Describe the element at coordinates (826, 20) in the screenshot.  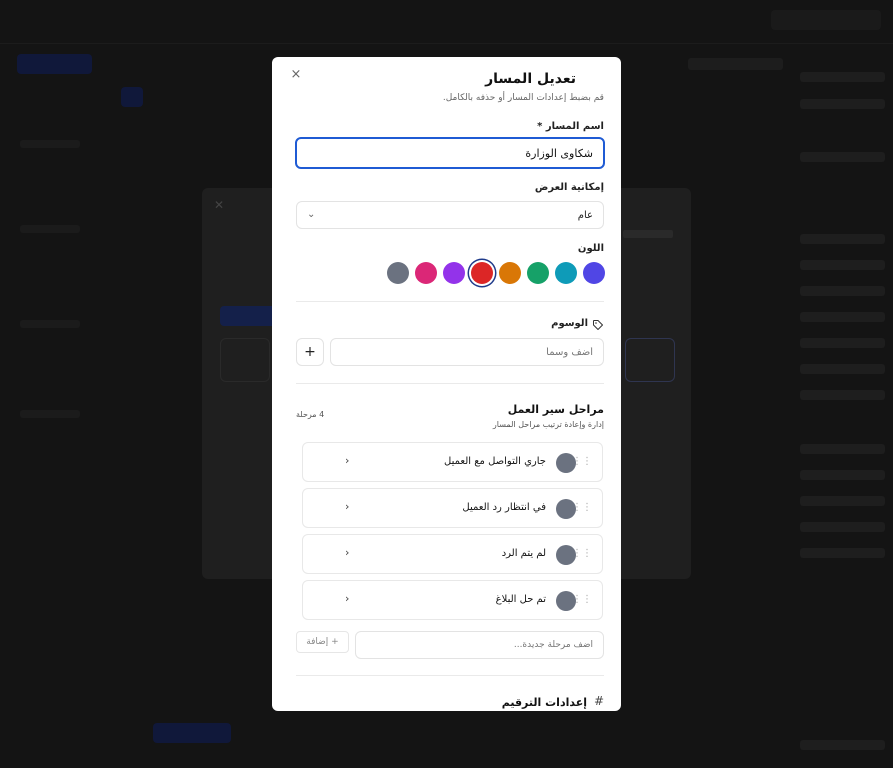
I see `app-logo` at that location.